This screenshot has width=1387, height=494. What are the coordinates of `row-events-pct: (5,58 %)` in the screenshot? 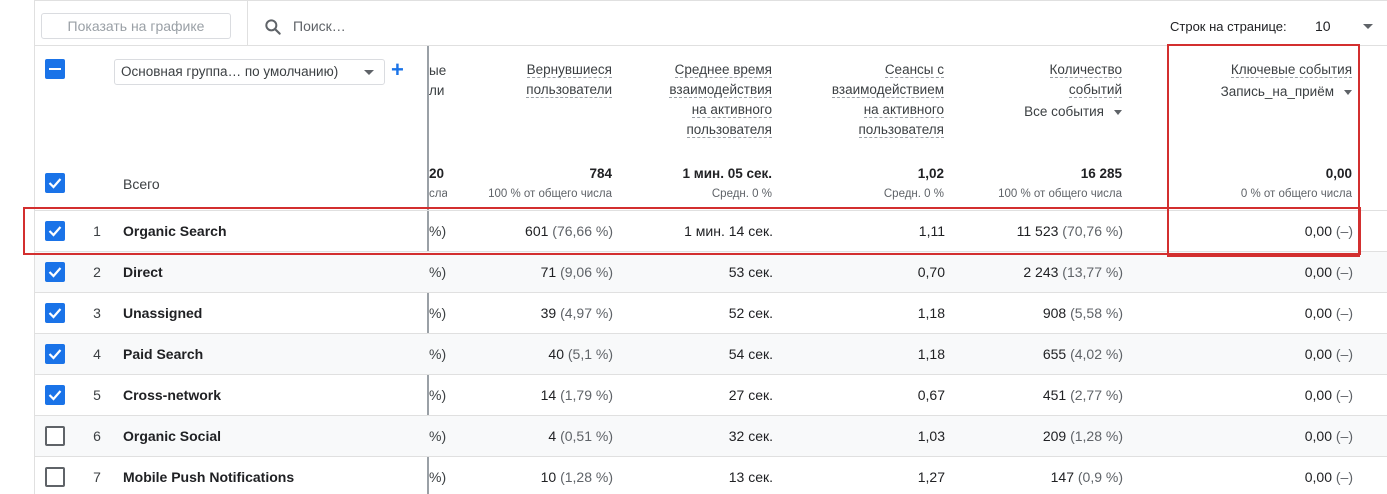 It's located at (1096, 313).